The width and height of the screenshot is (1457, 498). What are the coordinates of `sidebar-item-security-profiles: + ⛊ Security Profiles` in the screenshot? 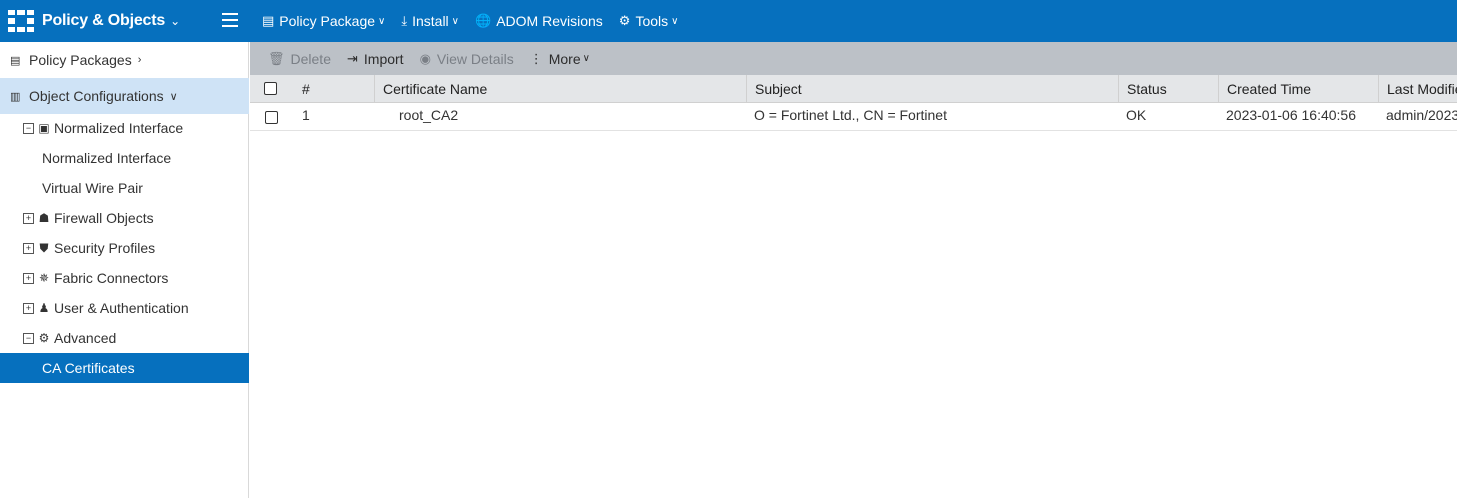 It's located at (124, 248).